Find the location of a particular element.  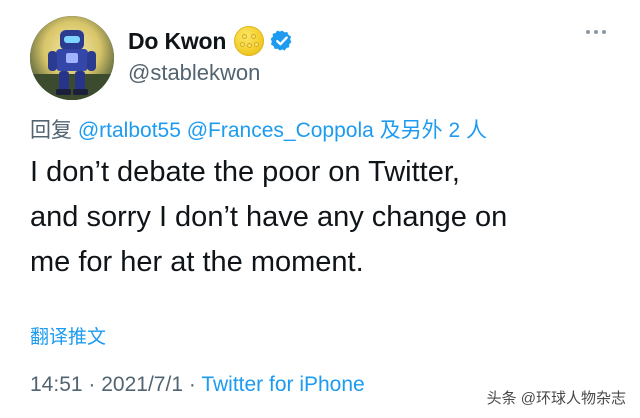

robot-avatar-icon is located at coordinates (72, 58).